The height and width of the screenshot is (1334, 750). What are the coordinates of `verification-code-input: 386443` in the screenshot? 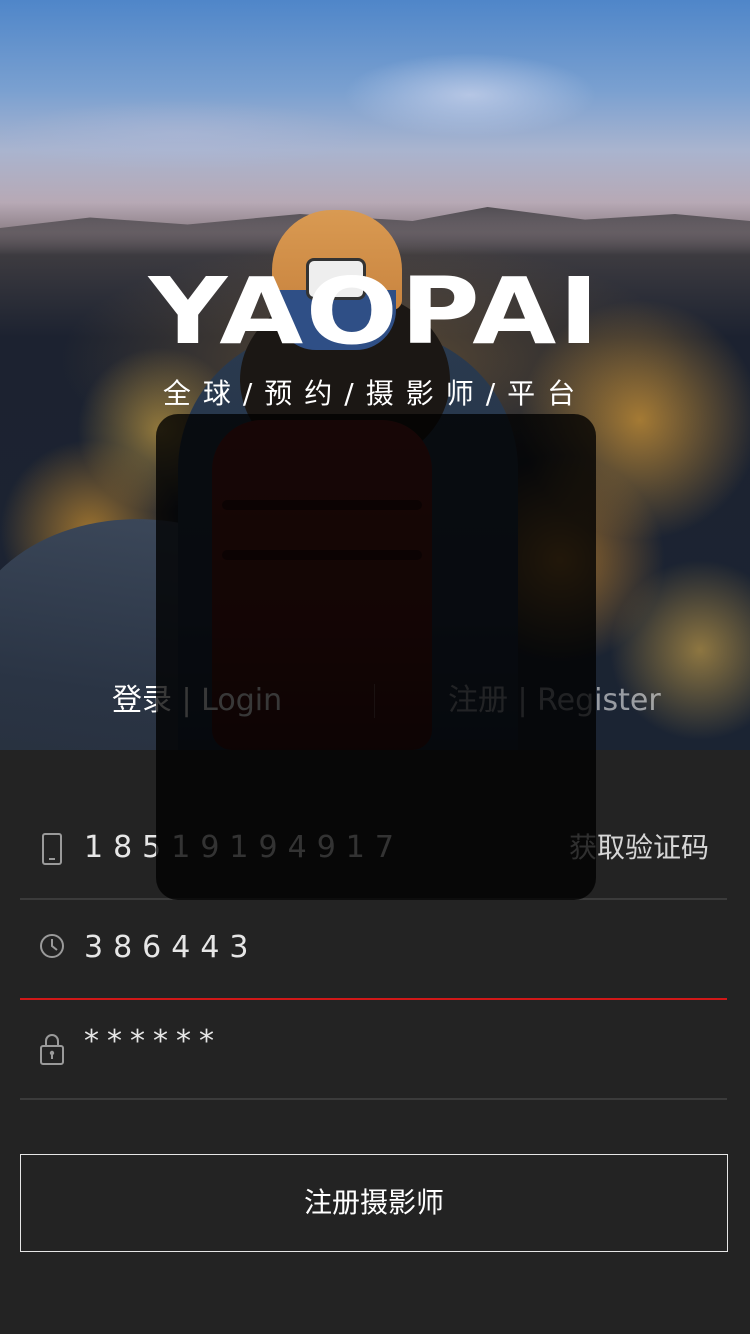 It's located at (171, 948).